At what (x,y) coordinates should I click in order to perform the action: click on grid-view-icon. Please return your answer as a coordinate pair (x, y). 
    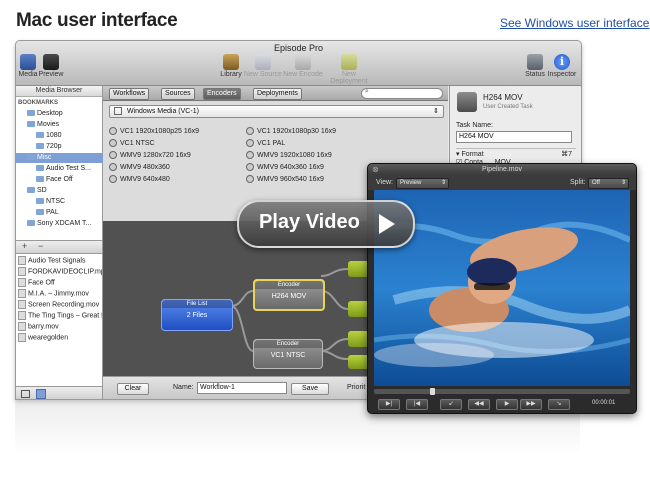
    Looking at the image, I should click on (25, 394).